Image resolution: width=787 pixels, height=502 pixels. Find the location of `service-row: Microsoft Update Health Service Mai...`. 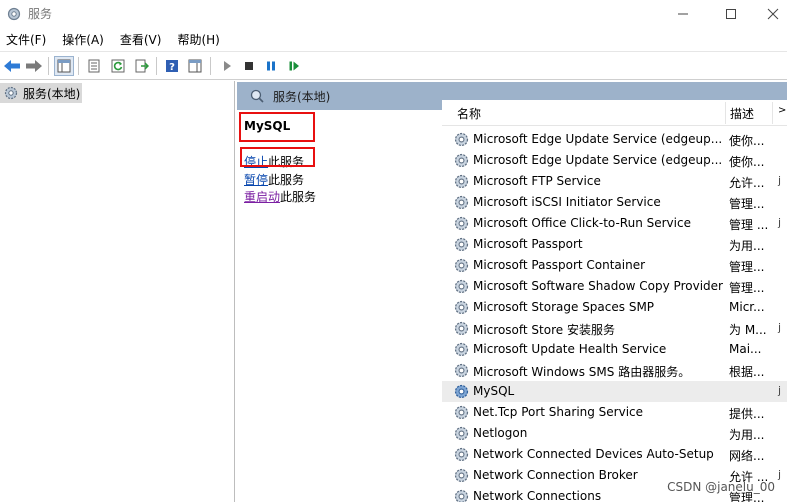

service-row: Microsoft Update Health Service Mai... is located at coordinates (614, 349).